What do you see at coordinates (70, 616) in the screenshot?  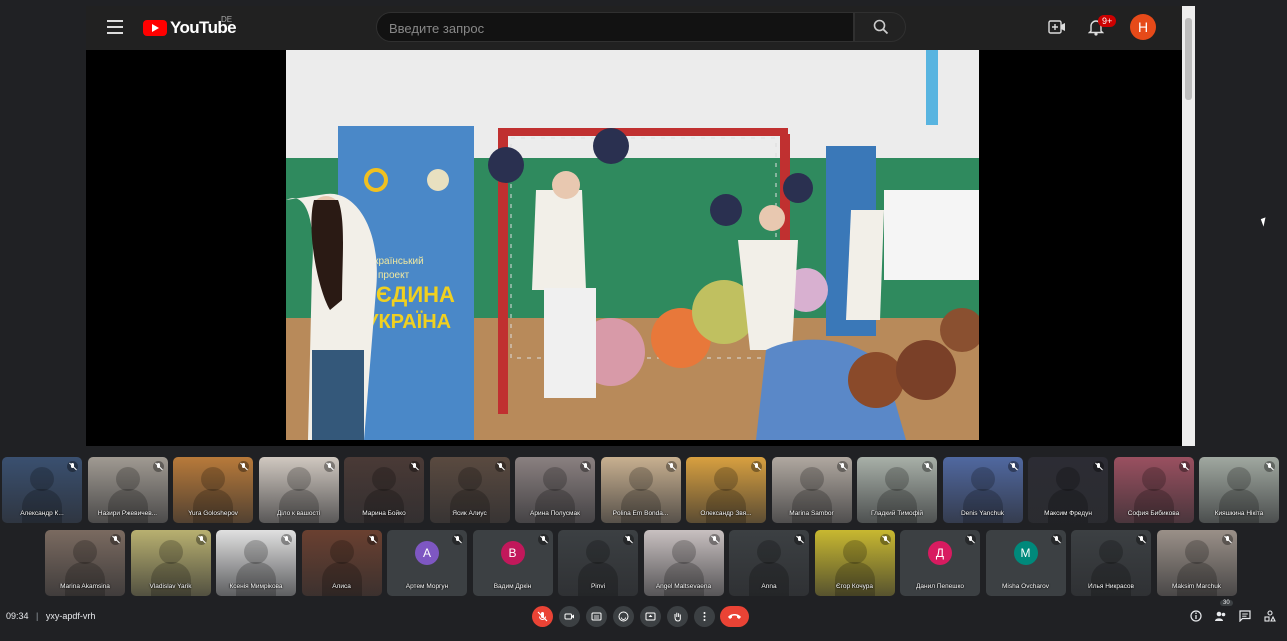 I see `meeting-code: yxy-apdf-vrh` at bounding box center [70, 616].